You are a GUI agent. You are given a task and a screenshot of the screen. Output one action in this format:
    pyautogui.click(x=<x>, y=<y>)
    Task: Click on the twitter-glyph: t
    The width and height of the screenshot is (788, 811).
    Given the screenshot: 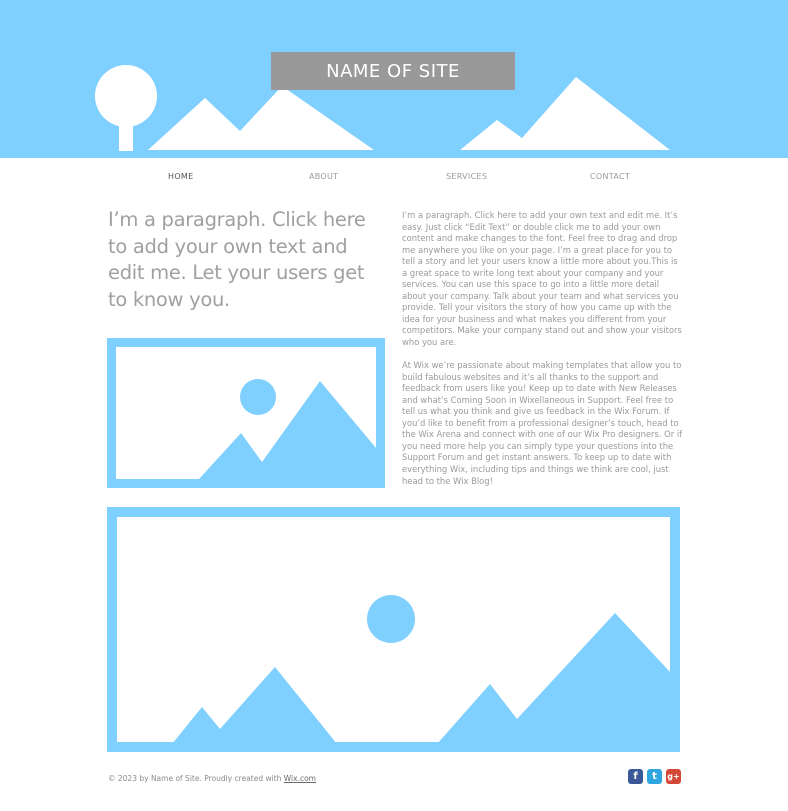 What is the action you would take?
    pyautogui.click(x=654, y=776)
    